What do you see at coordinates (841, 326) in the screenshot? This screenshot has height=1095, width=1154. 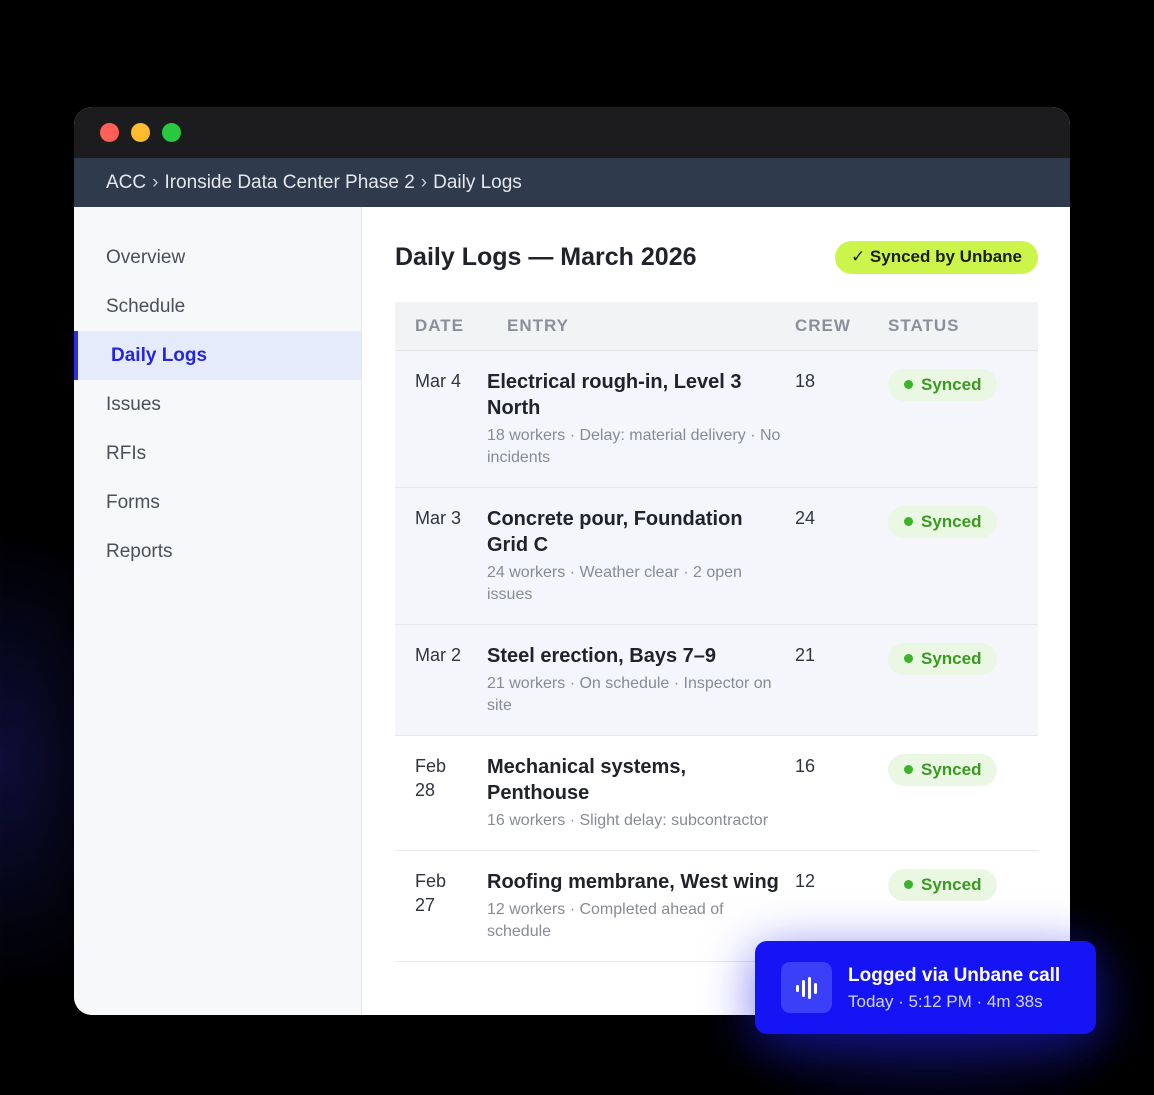 I see `column-header-crew: CREW` at bounding box center [841, 326].